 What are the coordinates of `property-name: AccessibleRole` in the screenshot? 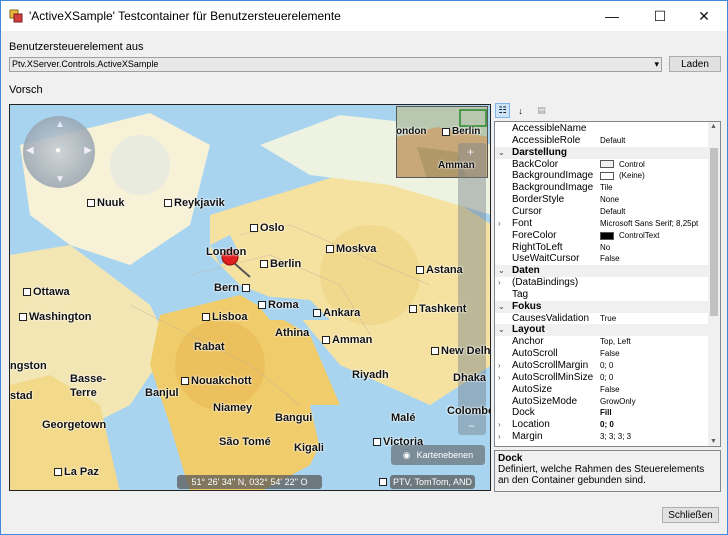 It's located at (546, 140).